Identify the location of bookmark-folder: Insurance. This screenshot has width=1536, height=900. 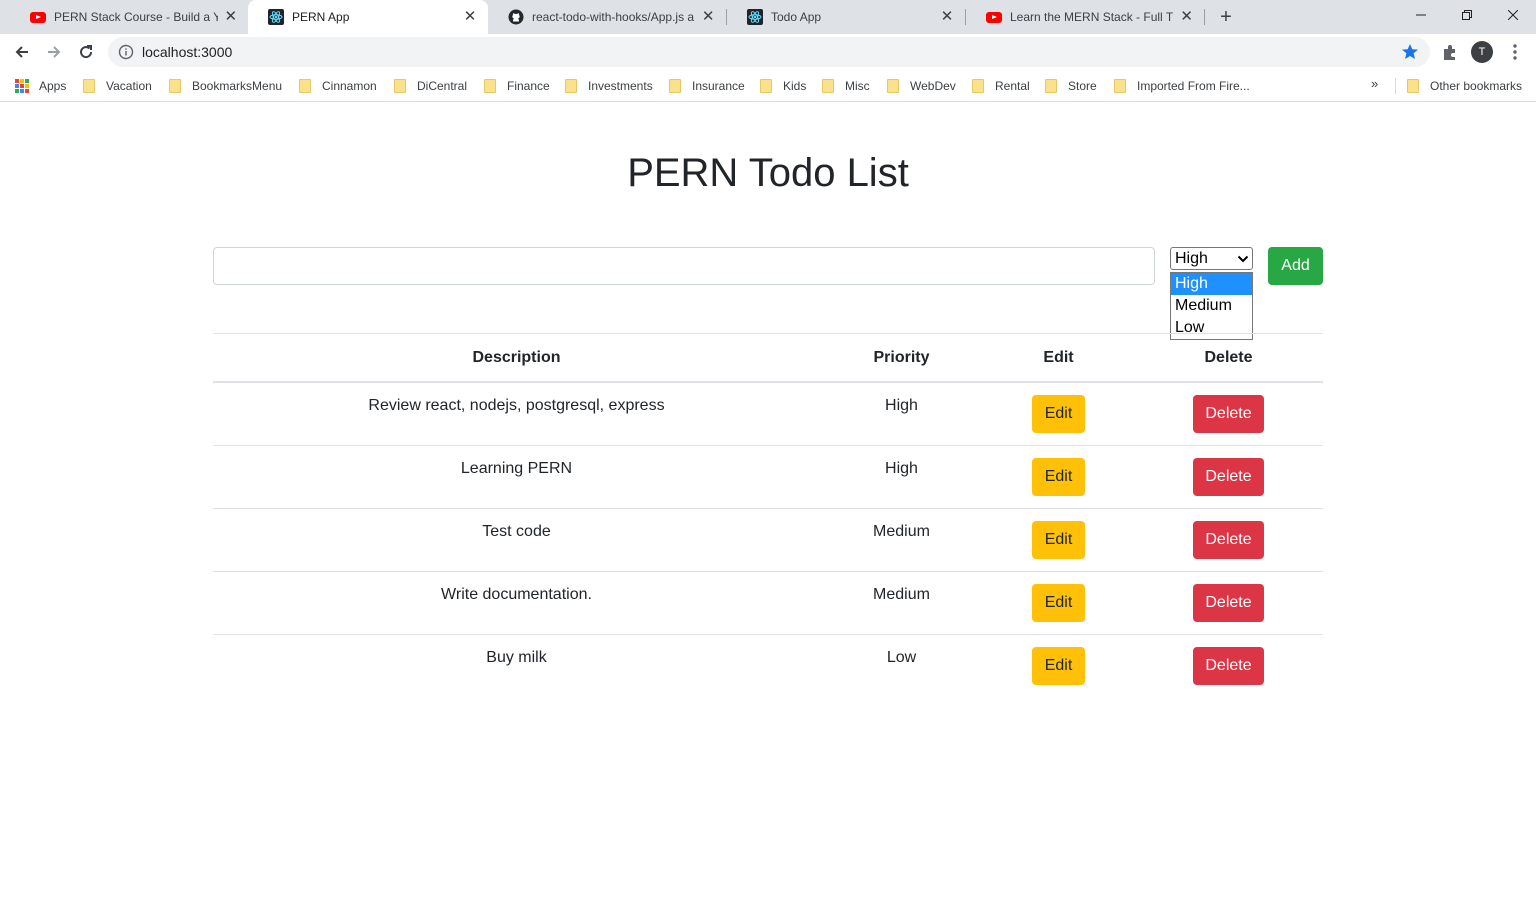
(707, 86).